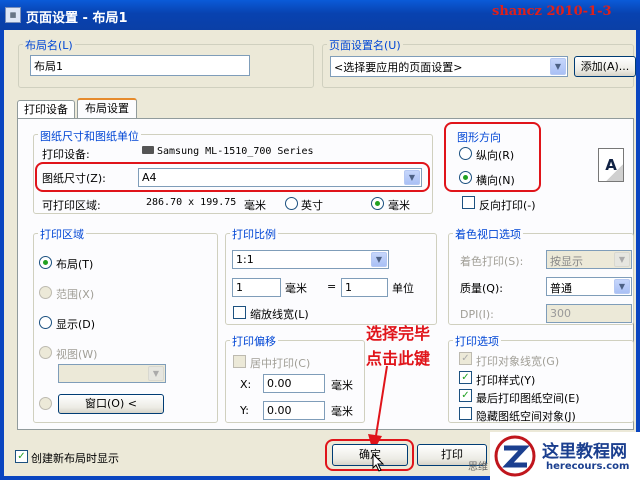  What do you see at coordinates (239, 312) in the screenshot?
I see `scale-lineweights-checkbox` at bounding box center [239, 312].